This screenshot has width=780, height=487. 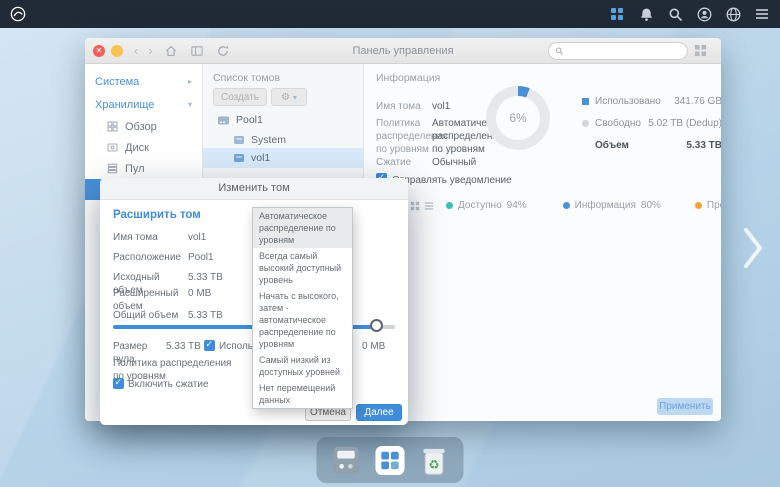 What do you see at coordinates (150, 50) in the screenshot?
I see `nav-forward-icon: ›` at bounding box center [150, 50].